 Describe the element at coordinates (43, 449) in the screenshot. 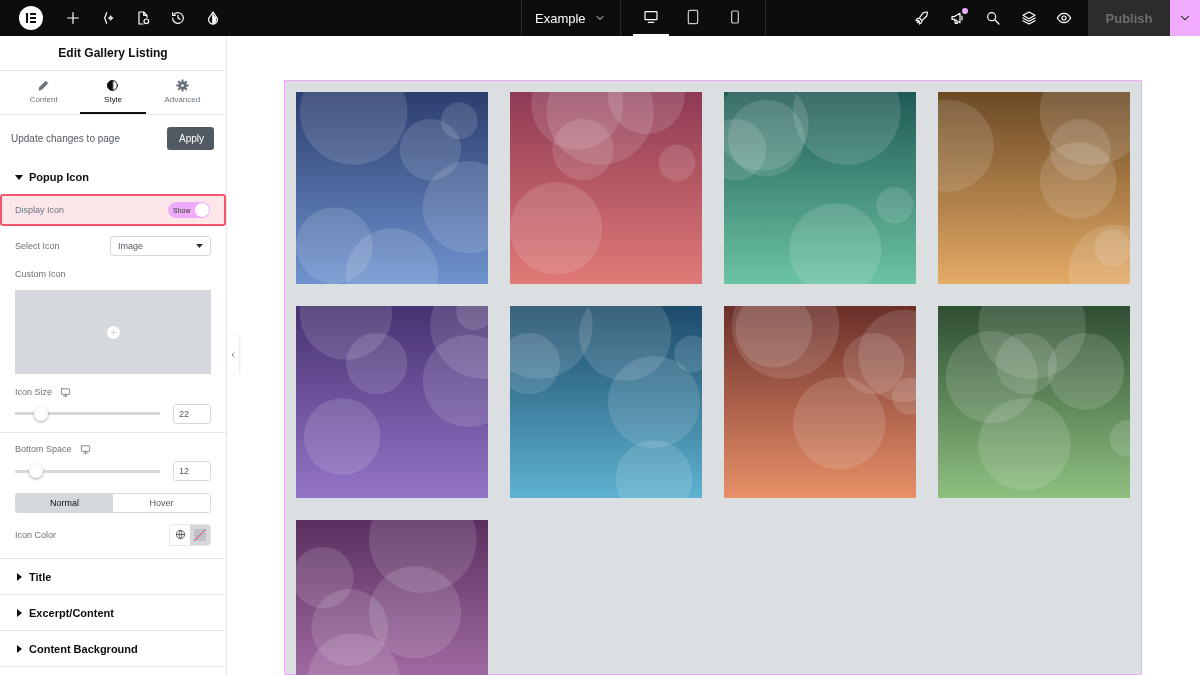

I see `control-label: Bottom Space` at that location.